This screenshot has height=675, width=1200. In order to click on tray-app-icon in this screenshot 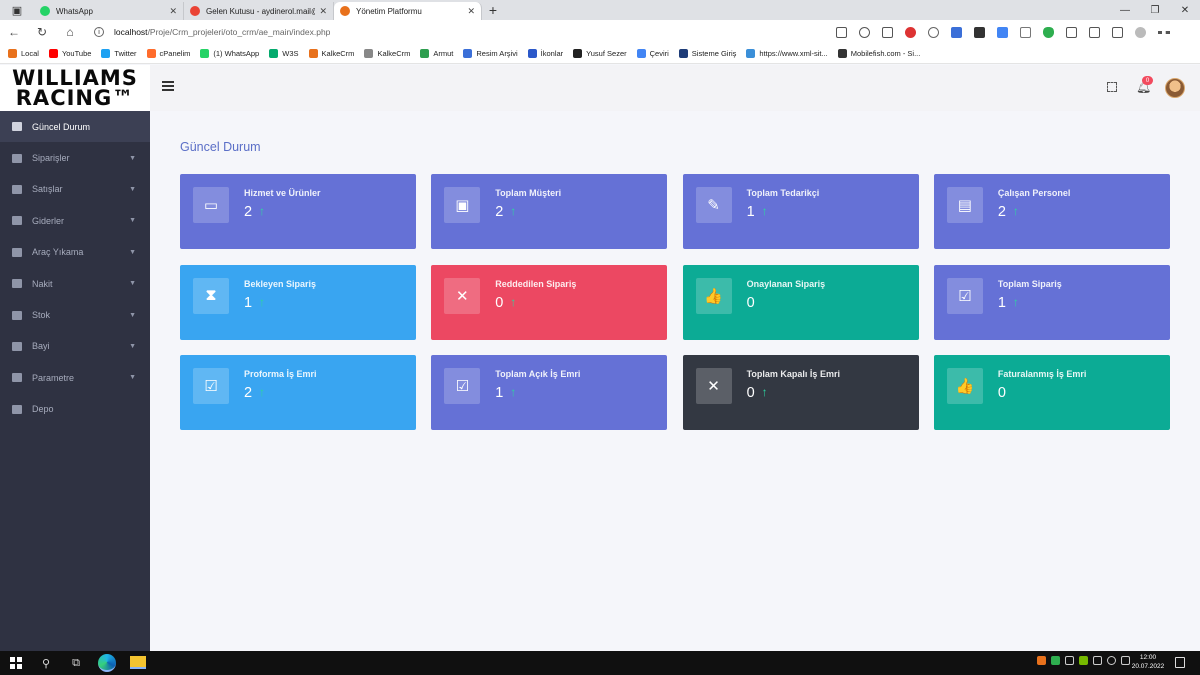, I will do `click(1041, 660)`.